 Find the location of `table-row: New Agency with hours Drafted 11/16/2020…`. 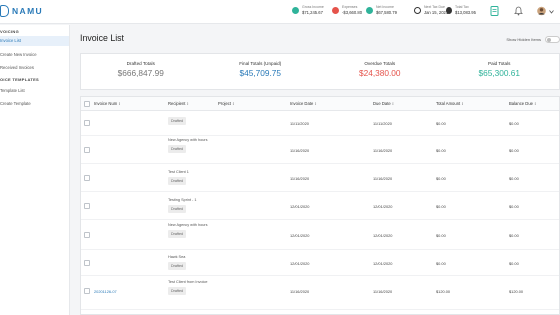

table-row: New Agency with hours Drafted 11/16/2020… is located at coordinates (320, 150).